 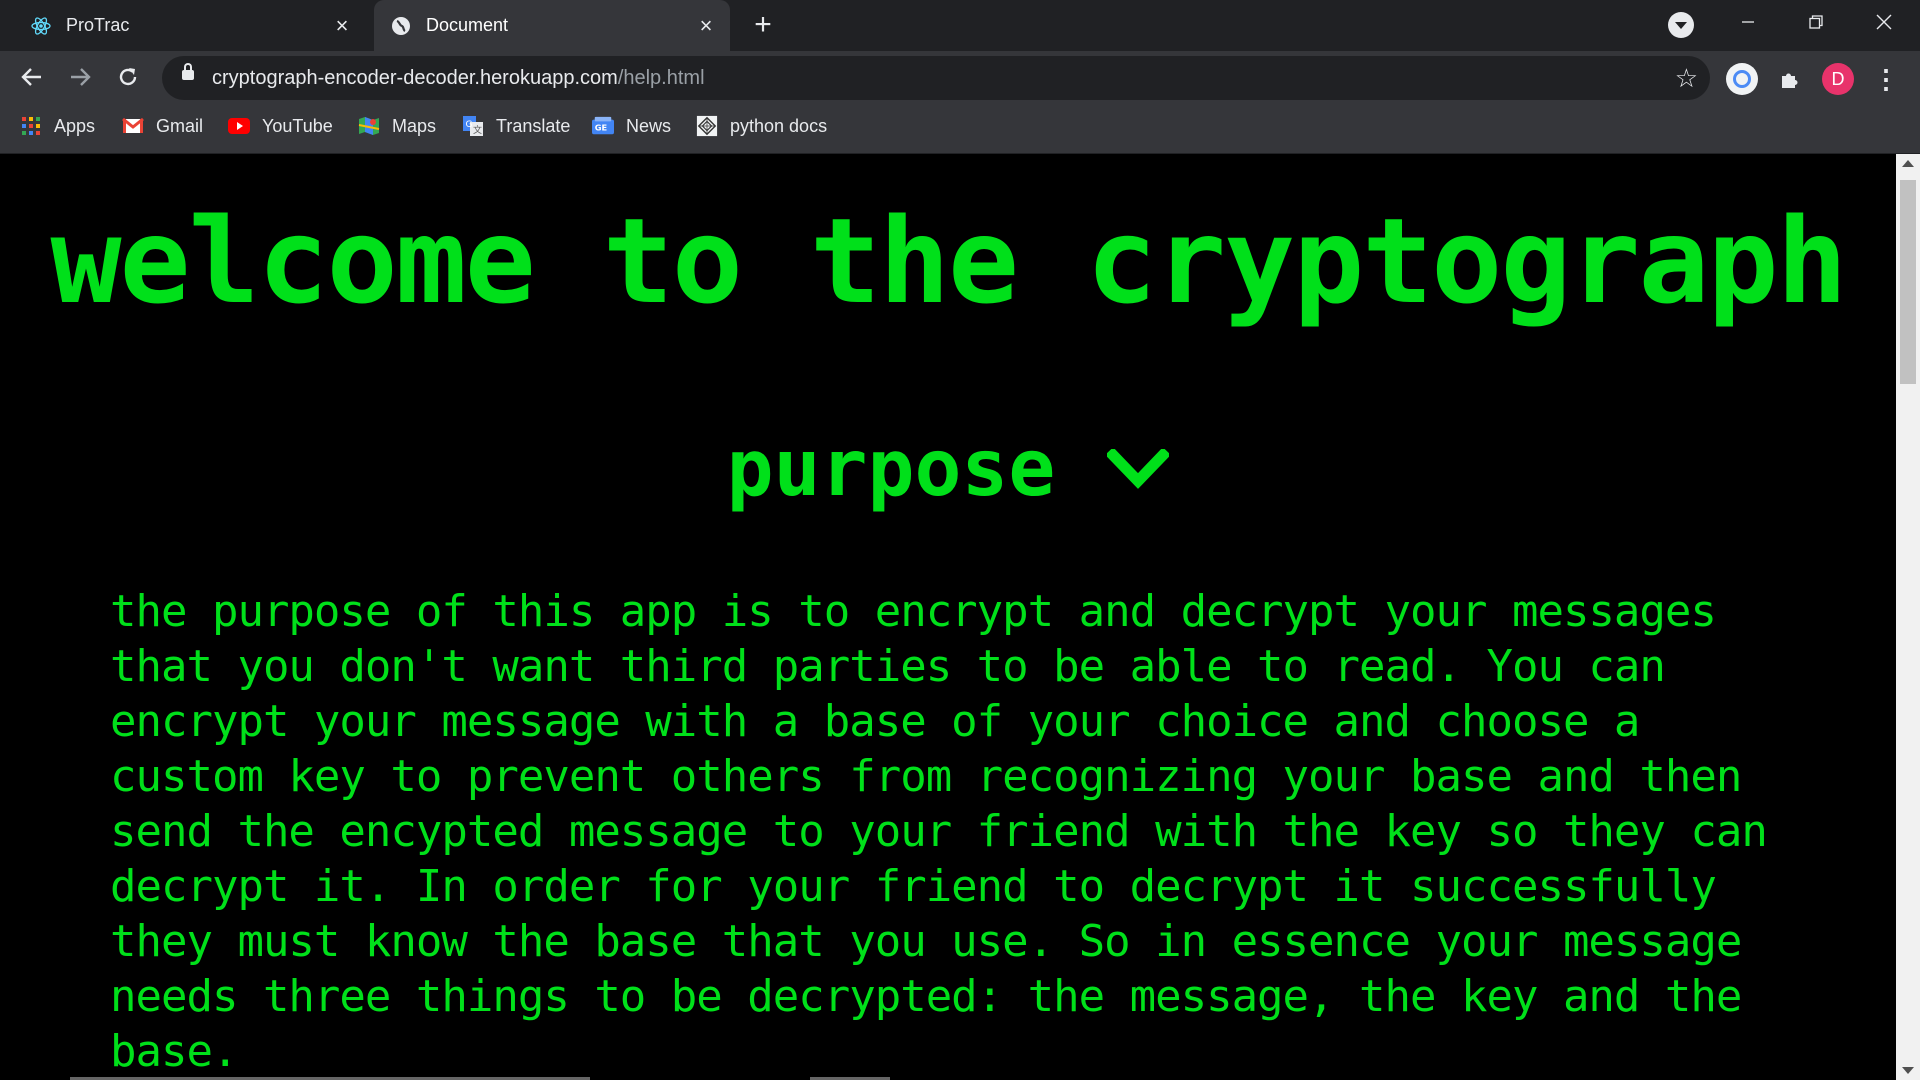 I want to click on bookmark-python-docs: python docs, so click(x=761, y=126).